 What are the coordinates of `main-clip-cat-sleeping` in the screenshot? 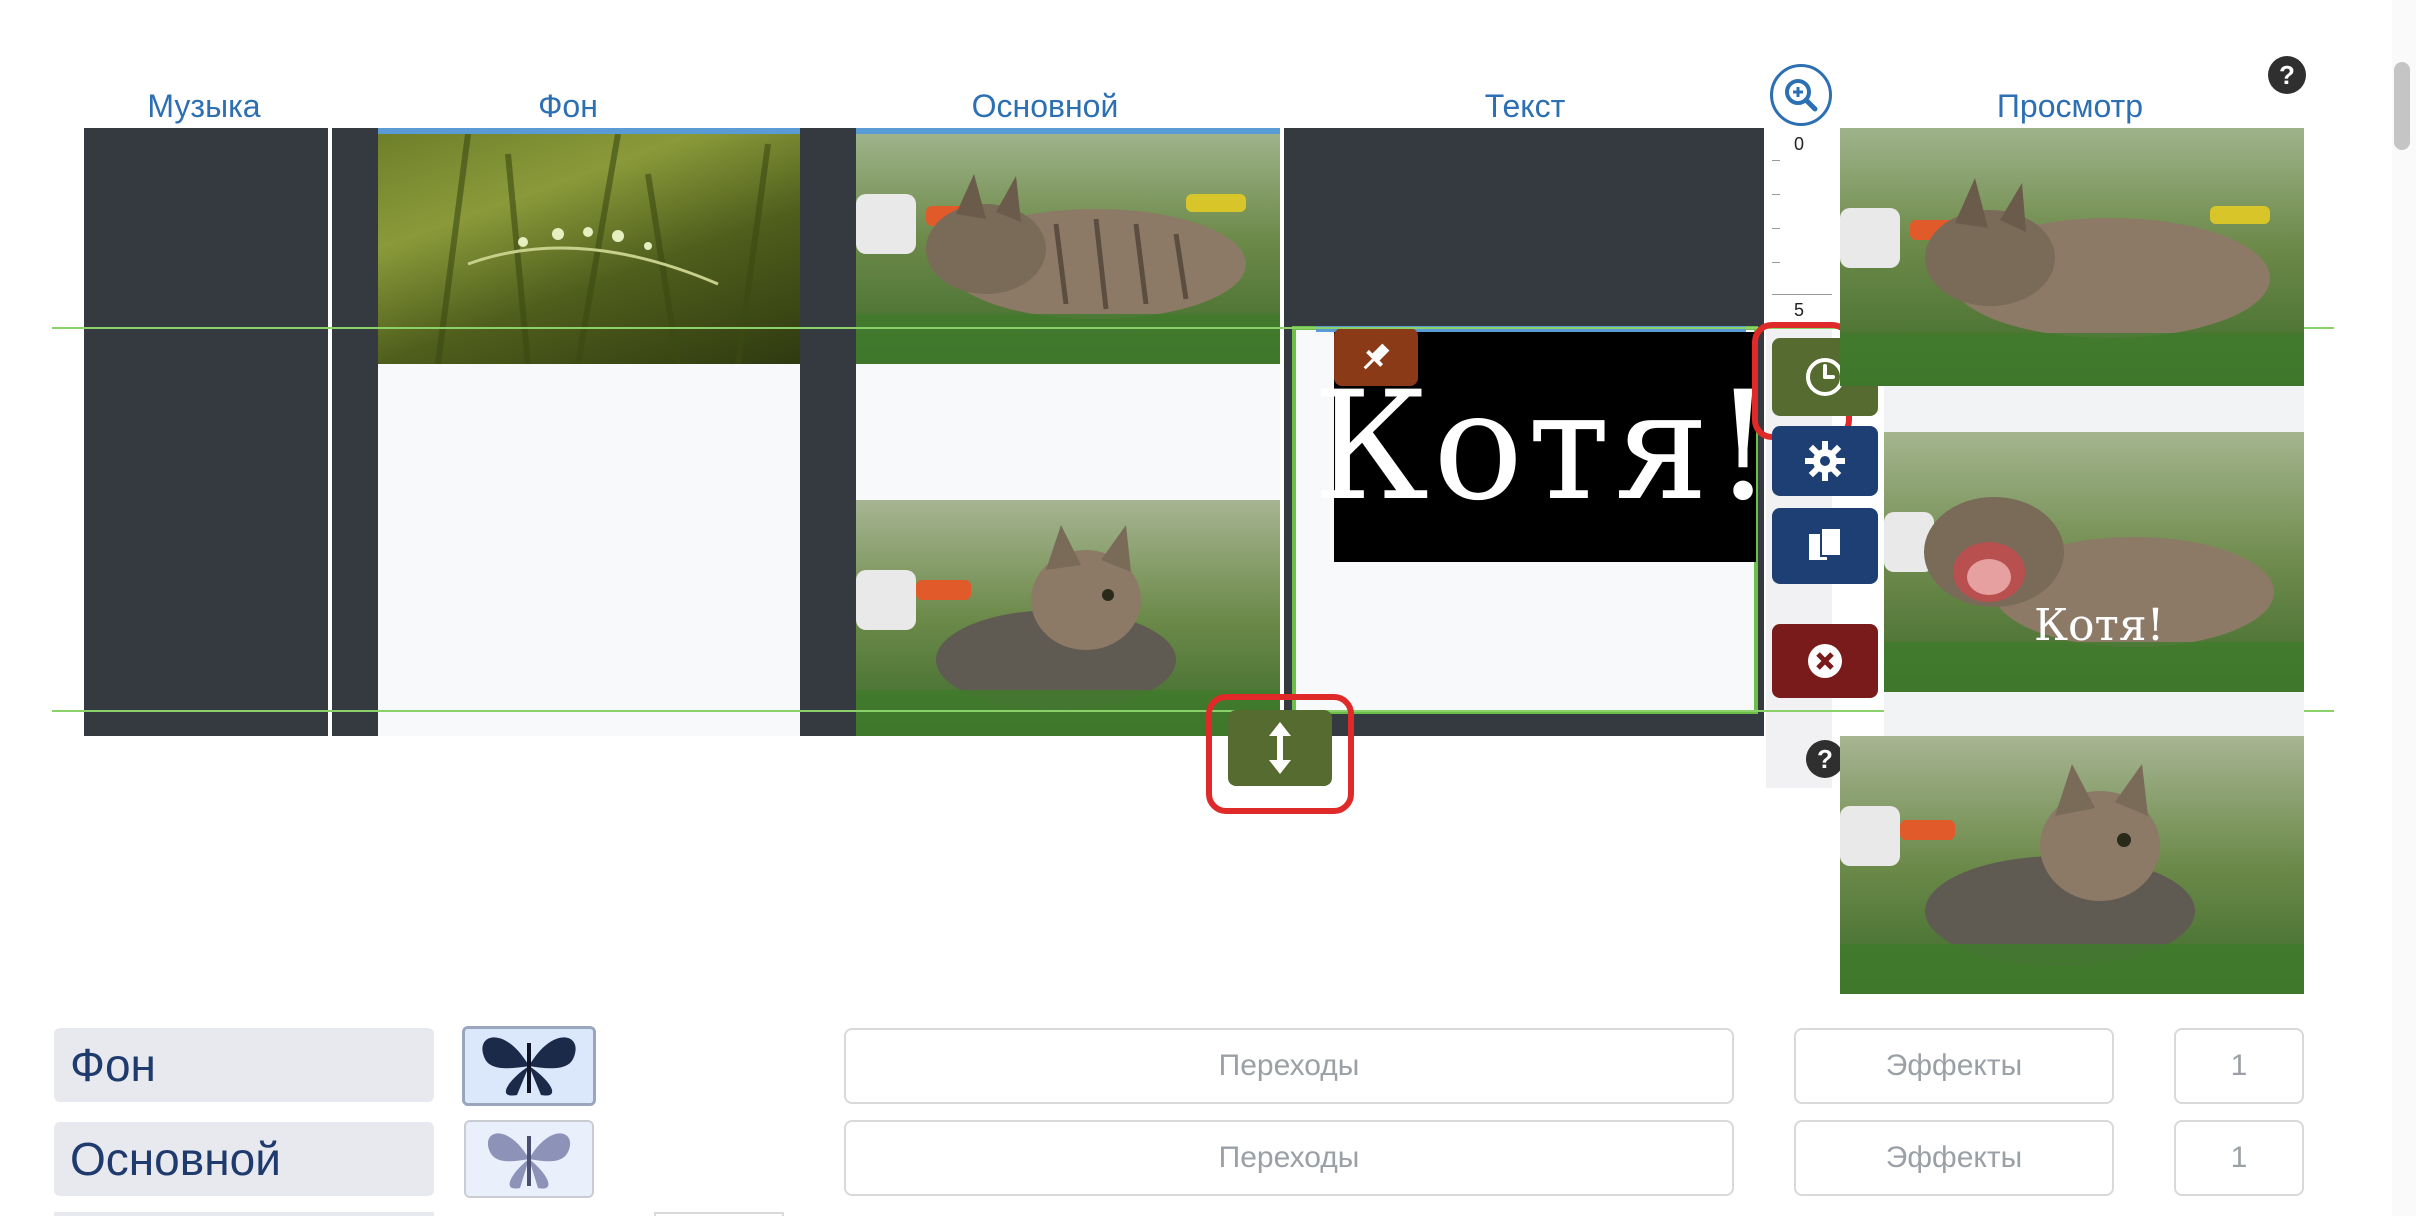 It's located at (1068, 249).